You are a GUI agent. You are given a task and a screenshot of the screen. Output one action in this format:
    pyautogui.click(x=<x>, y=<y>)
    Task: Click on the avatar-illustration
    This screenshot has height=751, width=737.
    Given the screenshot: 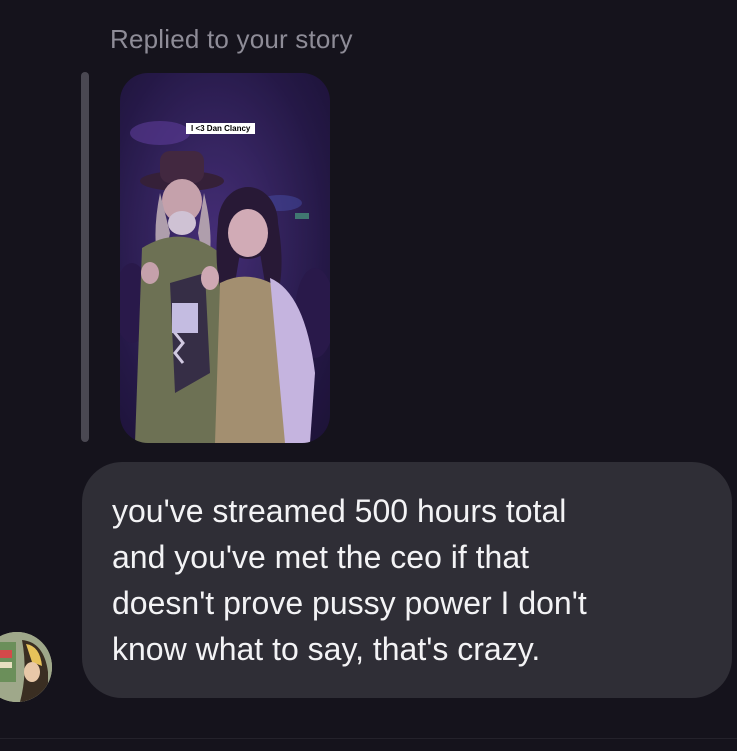 What is the action you would take?
    pyautogui.click(x=26, y=667)
    